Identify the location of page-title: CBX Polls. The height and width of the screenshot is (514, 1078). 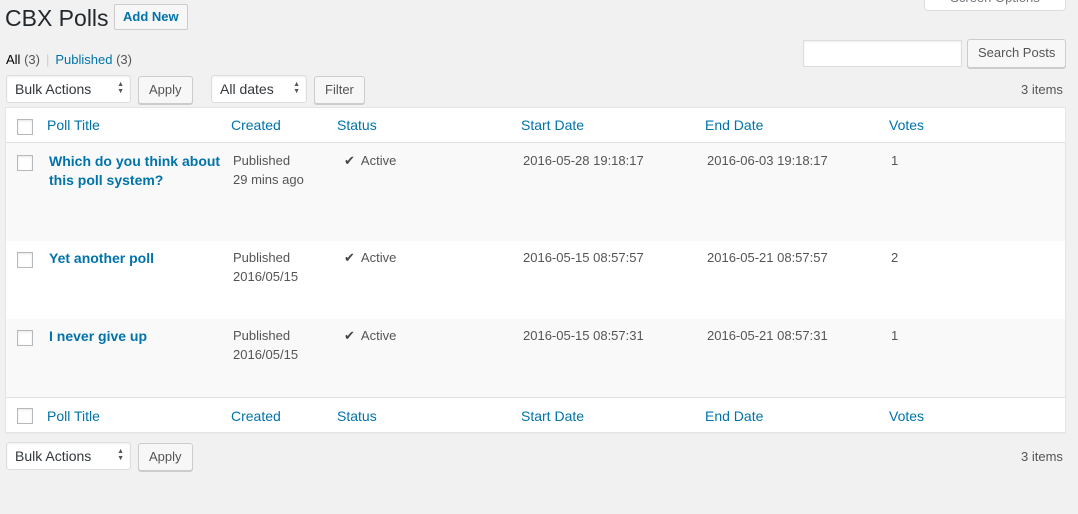
(57, 18).